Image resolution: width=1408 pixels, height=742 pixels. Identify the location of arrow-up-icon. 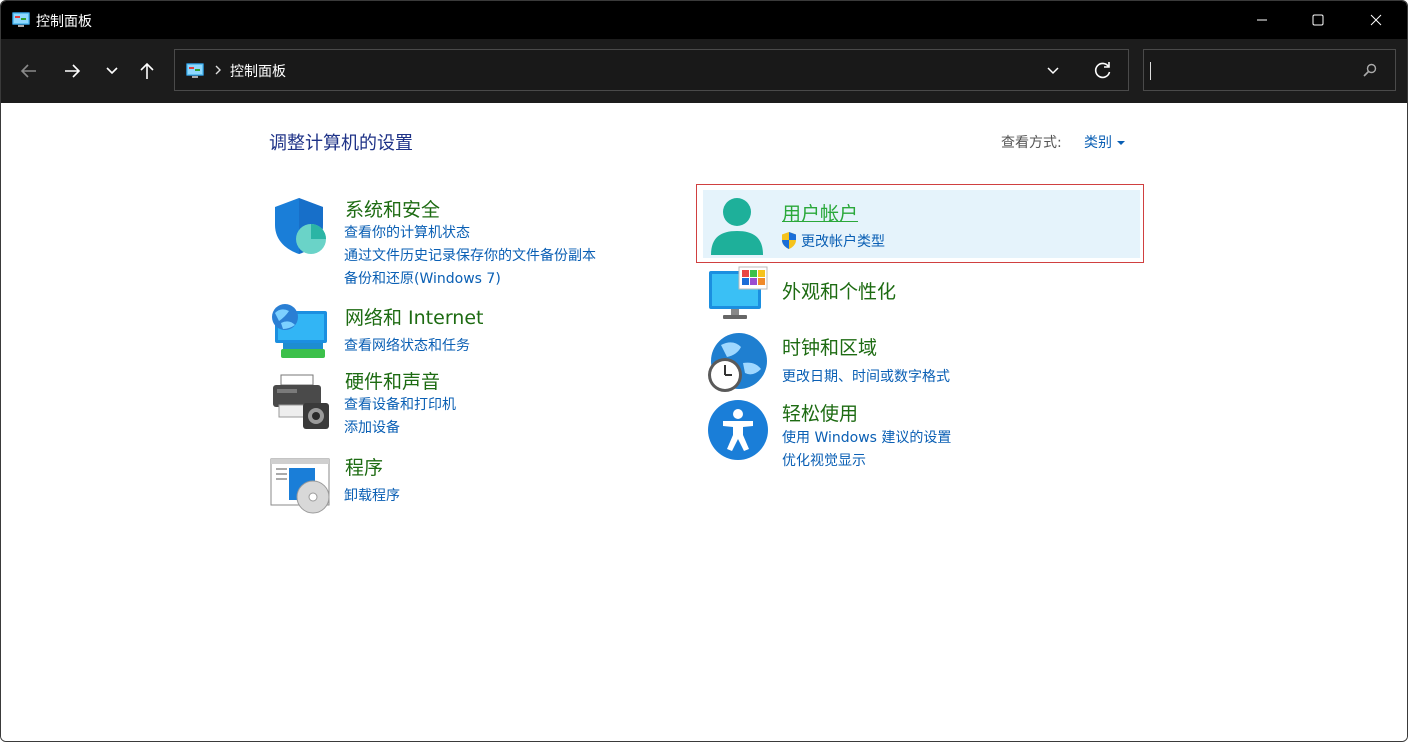
(147, 70).